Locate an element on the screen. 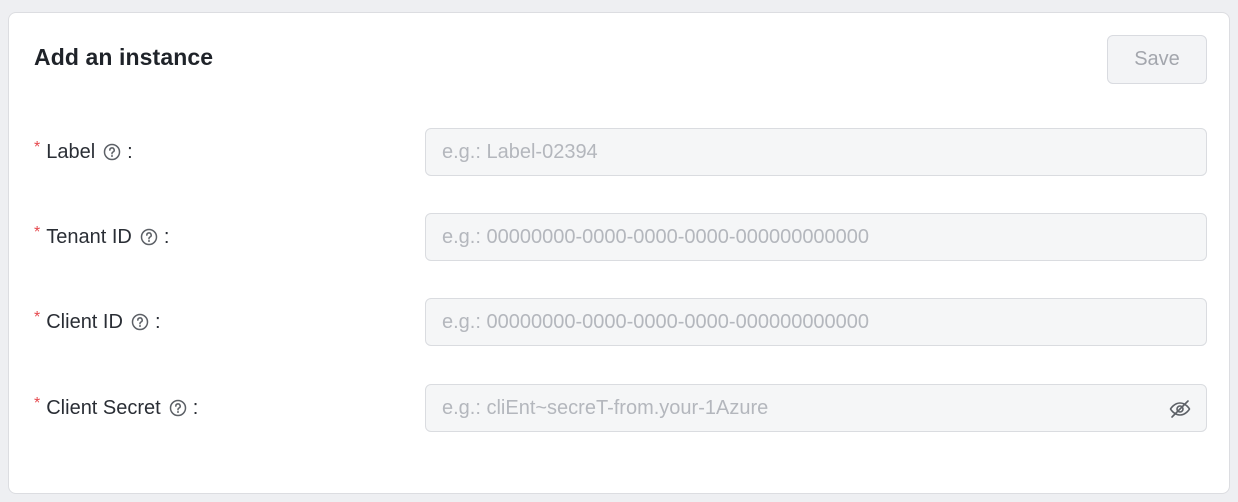 Image resolution: width=1238 pixels, height=502 pixels. field-label-text: Client ID is located at coordinates (84, 321).